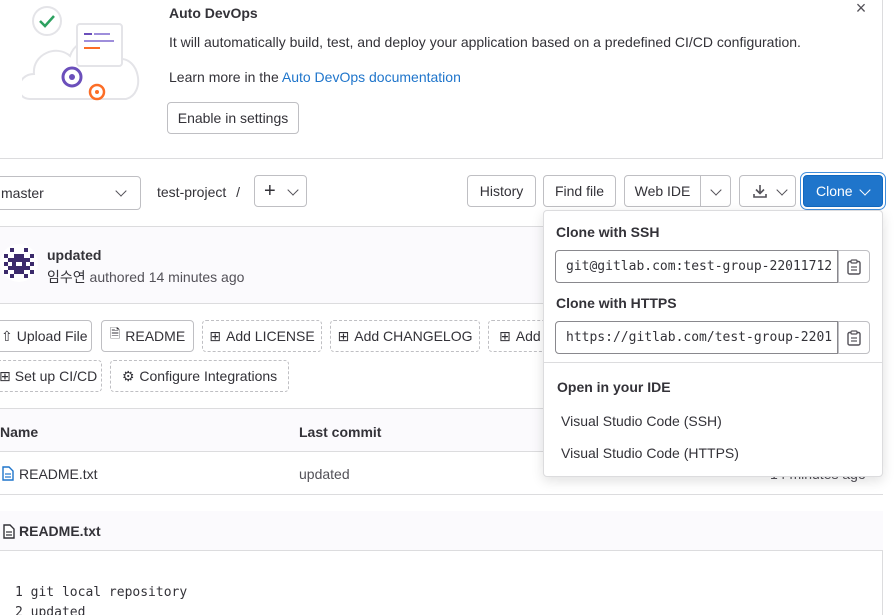  I want to click on configure-integrations-button: ⚙ Configure Integrations, so click(199, 376).